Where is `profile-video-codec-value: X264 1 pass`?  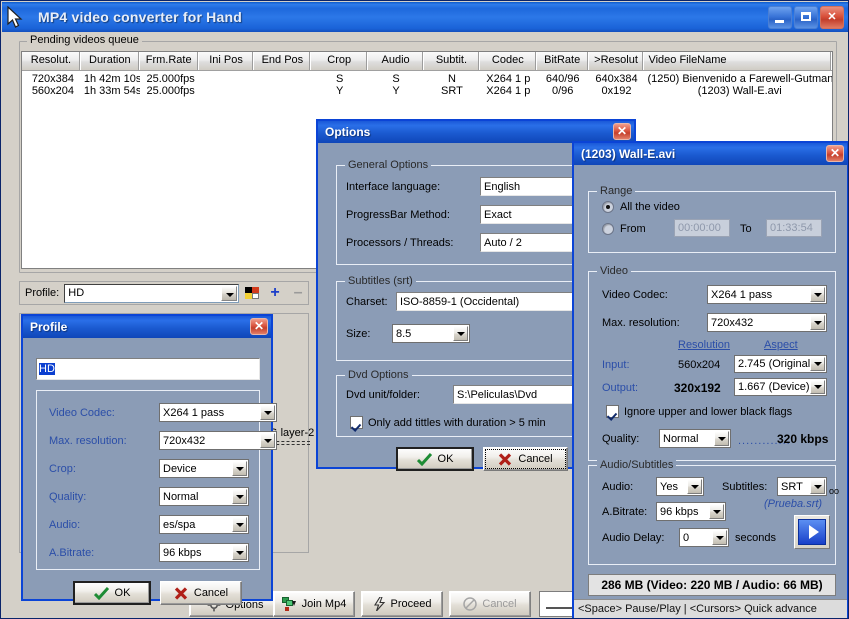 profile-video-codec-value: X264 1 pass is located at coordinates (194, 412).